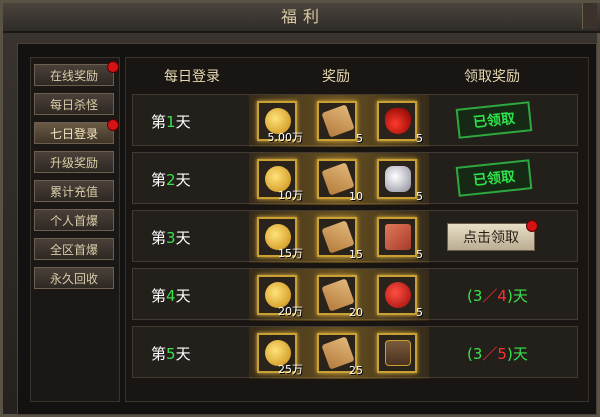 This screenshot has width=600, height=417. Describe the element at coordinates (280, 122) in the screenshot. I see `reward-slot: 5.00万` at that location.